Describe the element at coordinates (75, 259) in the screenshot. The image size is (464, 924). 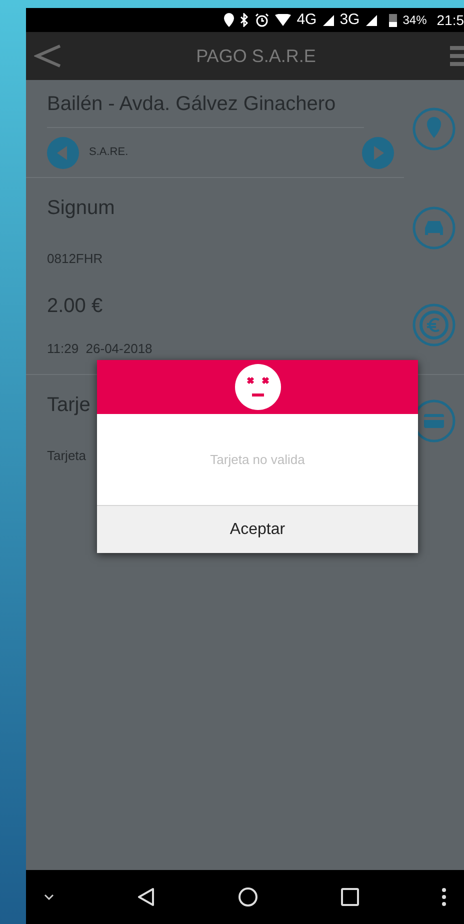
I see `plate-number: 0812FHR` at that location.